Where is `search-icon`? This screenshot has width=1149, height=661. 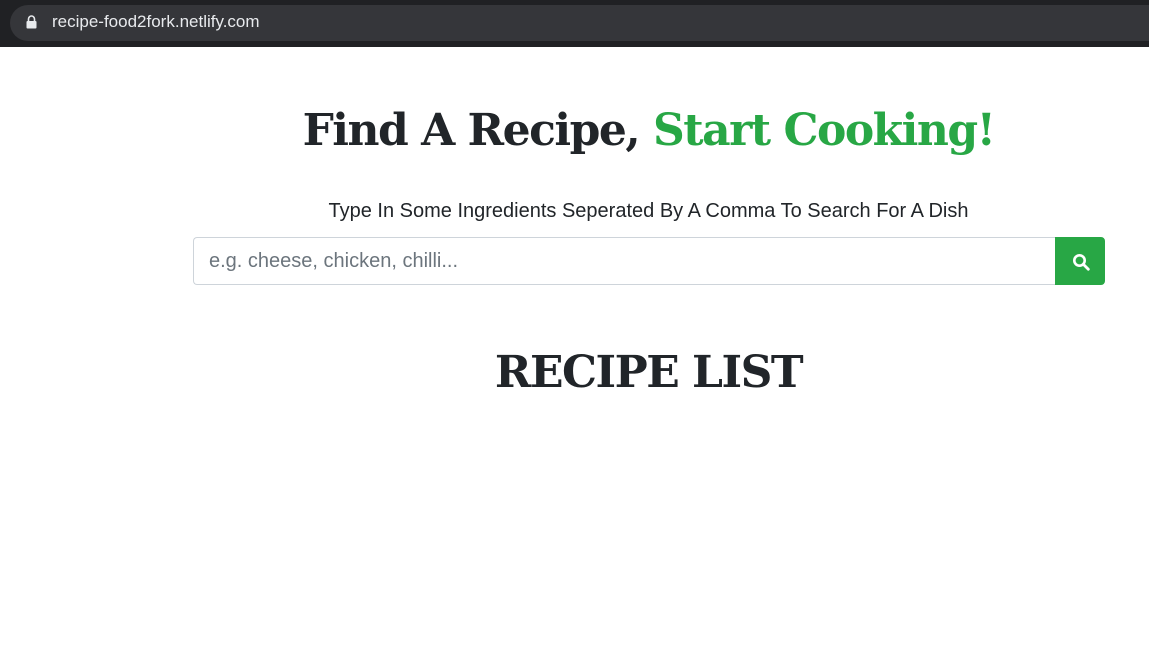 search-icon is located at coordinates (1081, 262).